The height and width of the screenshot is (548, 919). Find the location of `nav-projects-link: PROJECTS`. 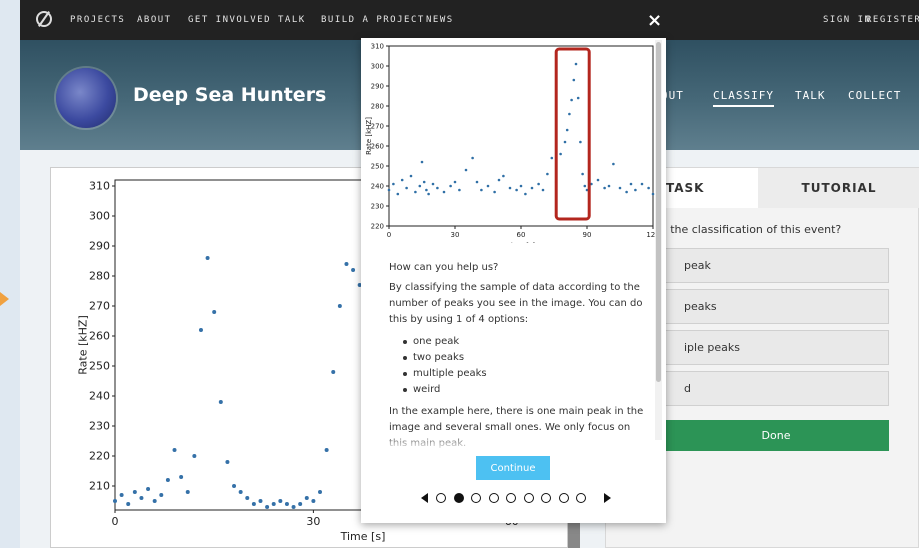

nav-projects-link: PROJECTS is located at coordinates (97, 20).